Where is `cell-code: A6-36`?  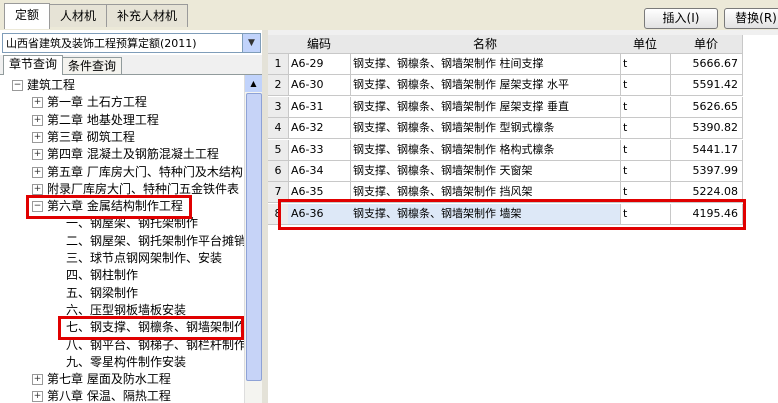 cell-code: A6-36 is located at coordinates (319, 214).